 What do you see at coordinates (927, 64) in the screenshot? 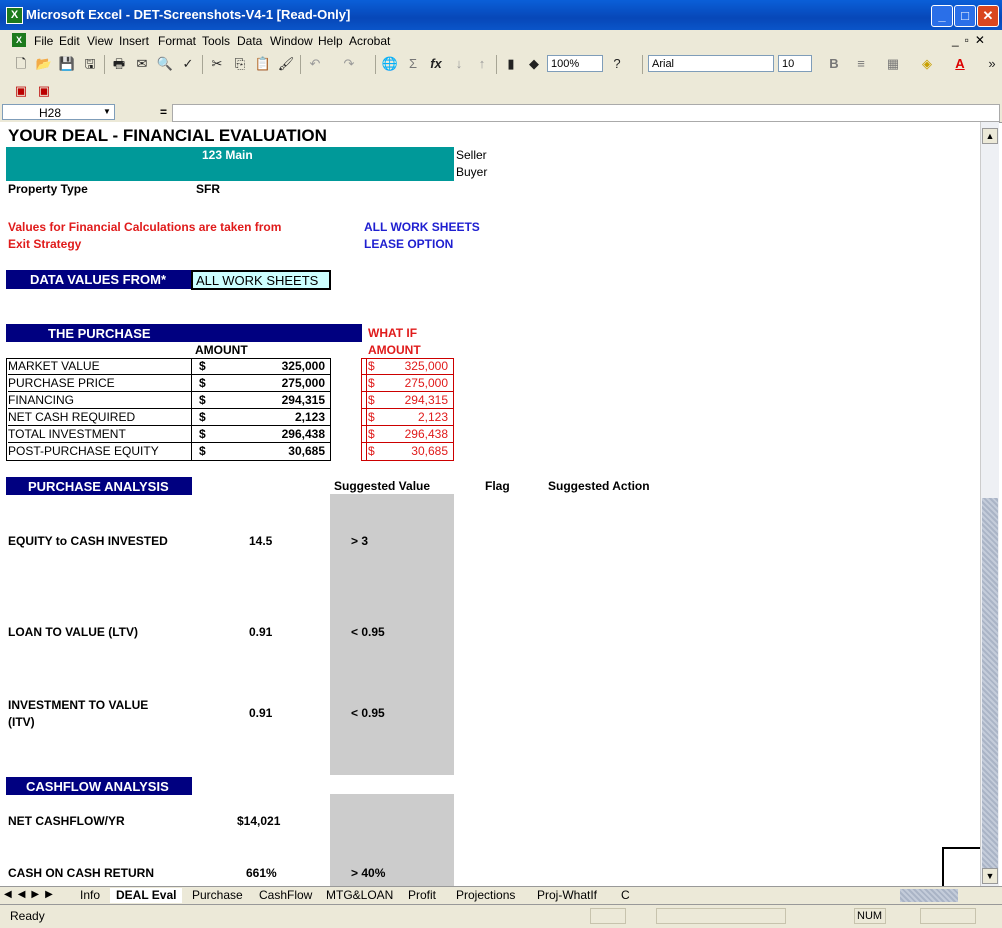
I see `fill-color-icon: ◈` at bounding box center [927, 64].